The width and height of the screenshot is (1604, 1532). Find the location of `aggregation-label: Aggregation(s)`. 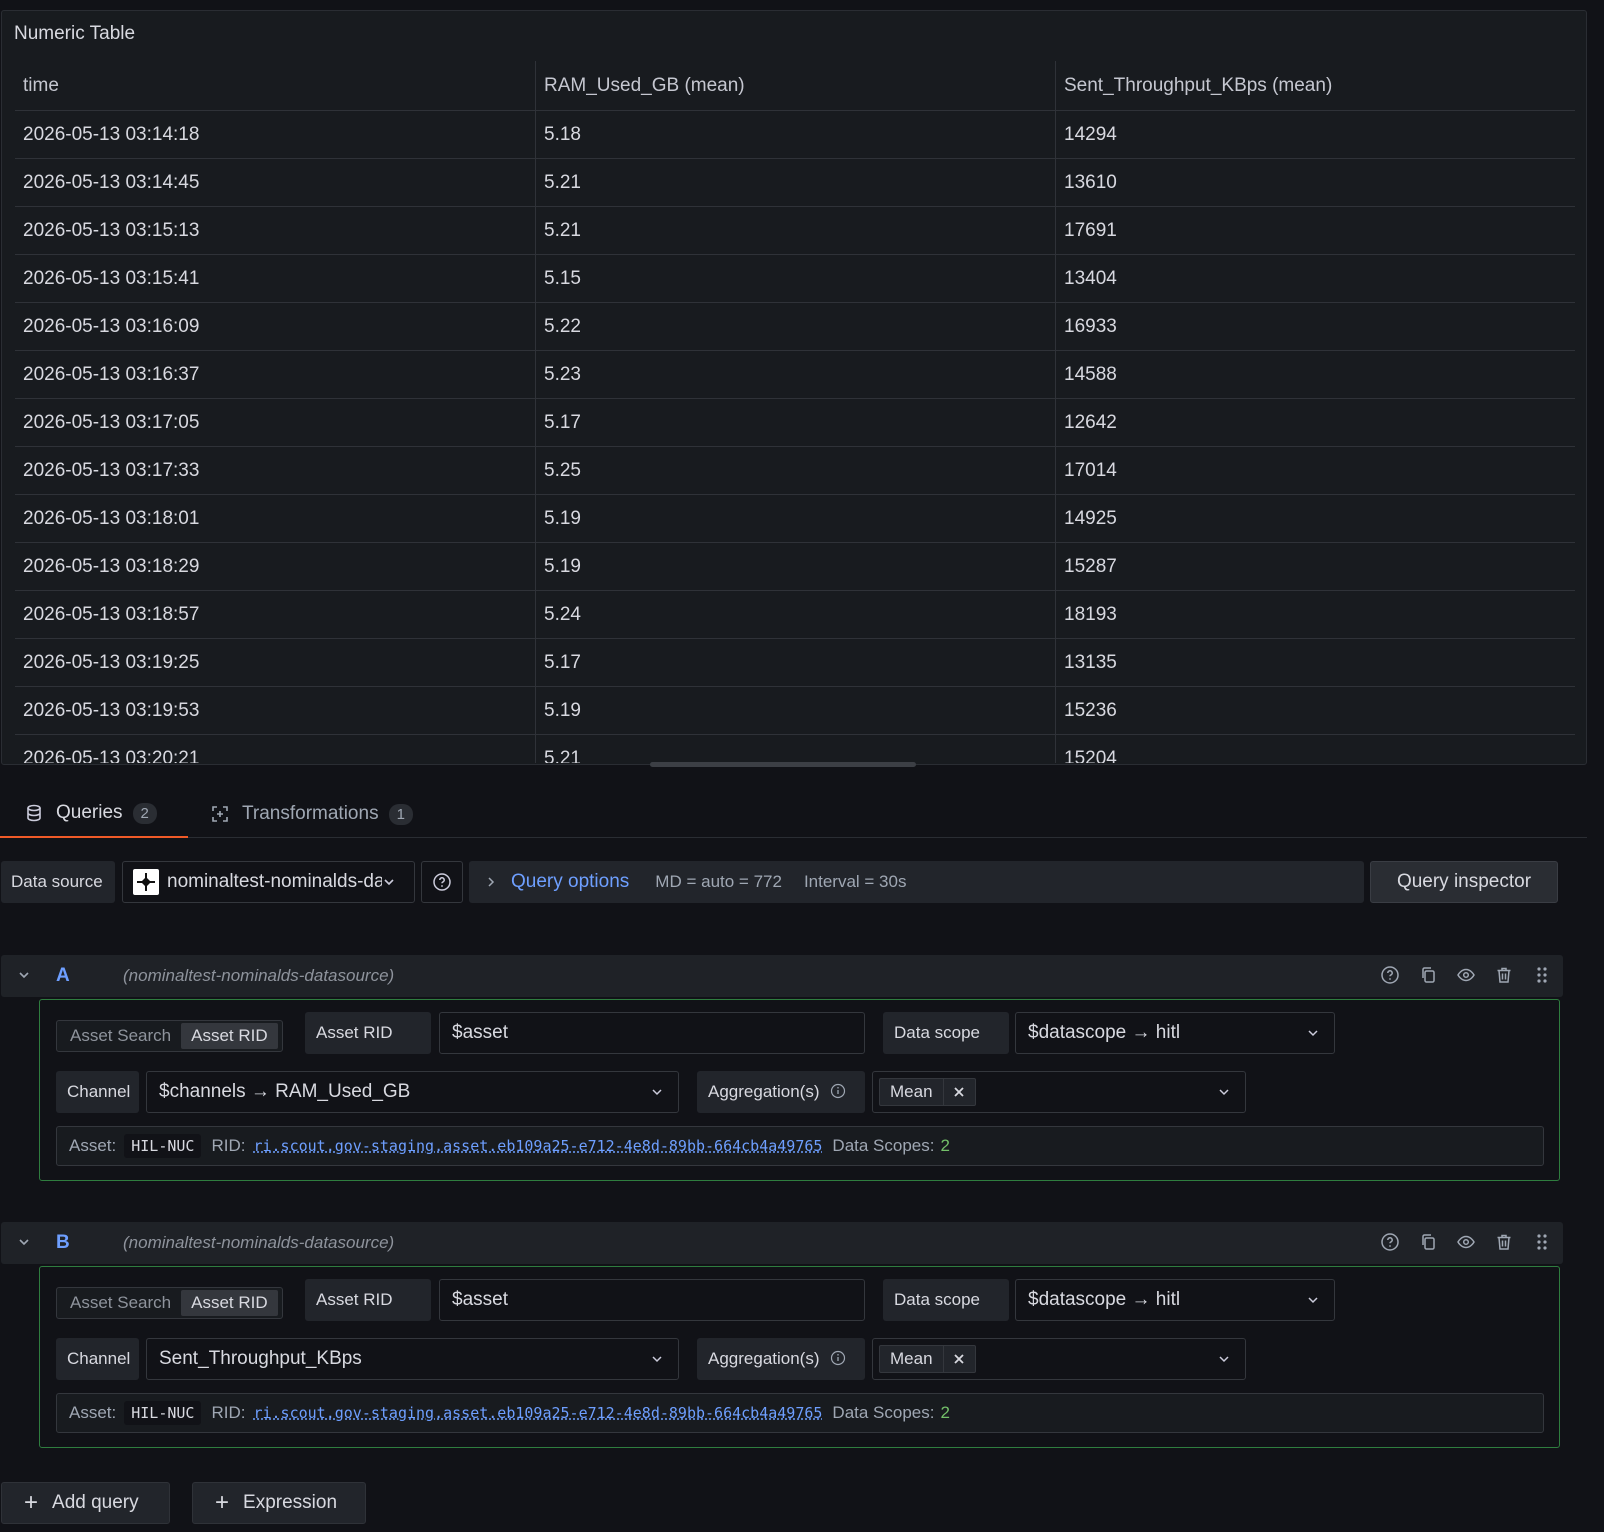

aggregation-label: Aggregation(s) is located at coordinates (781, 1092).